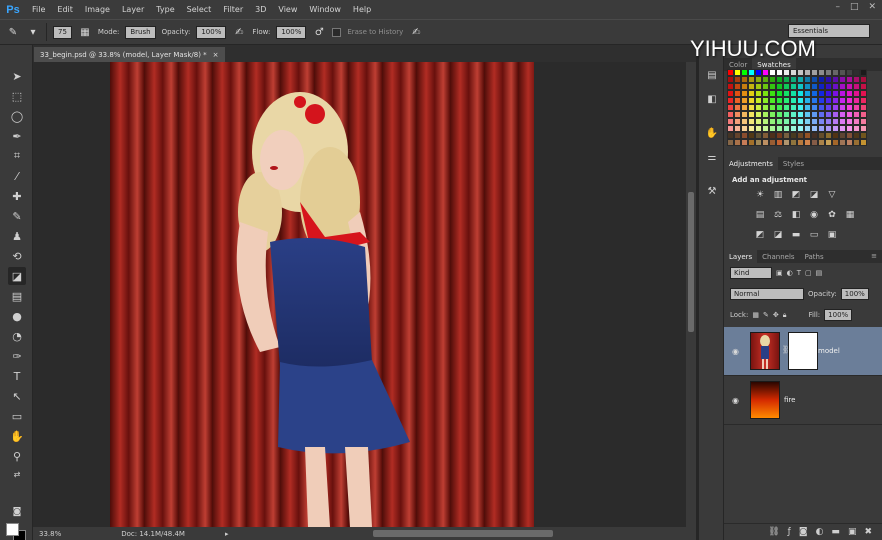 Image resolution: width=882 pixels, height=540 pixels. I want to click on eyedropper-tool-icon: ⁄, so click(17, 176).